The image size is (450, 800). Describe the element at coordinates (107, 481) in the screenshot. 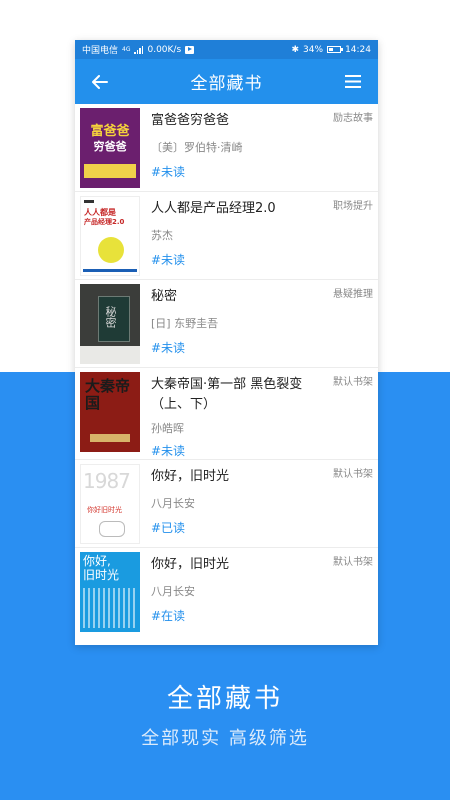

I see `cover-year: 1987` at that location.